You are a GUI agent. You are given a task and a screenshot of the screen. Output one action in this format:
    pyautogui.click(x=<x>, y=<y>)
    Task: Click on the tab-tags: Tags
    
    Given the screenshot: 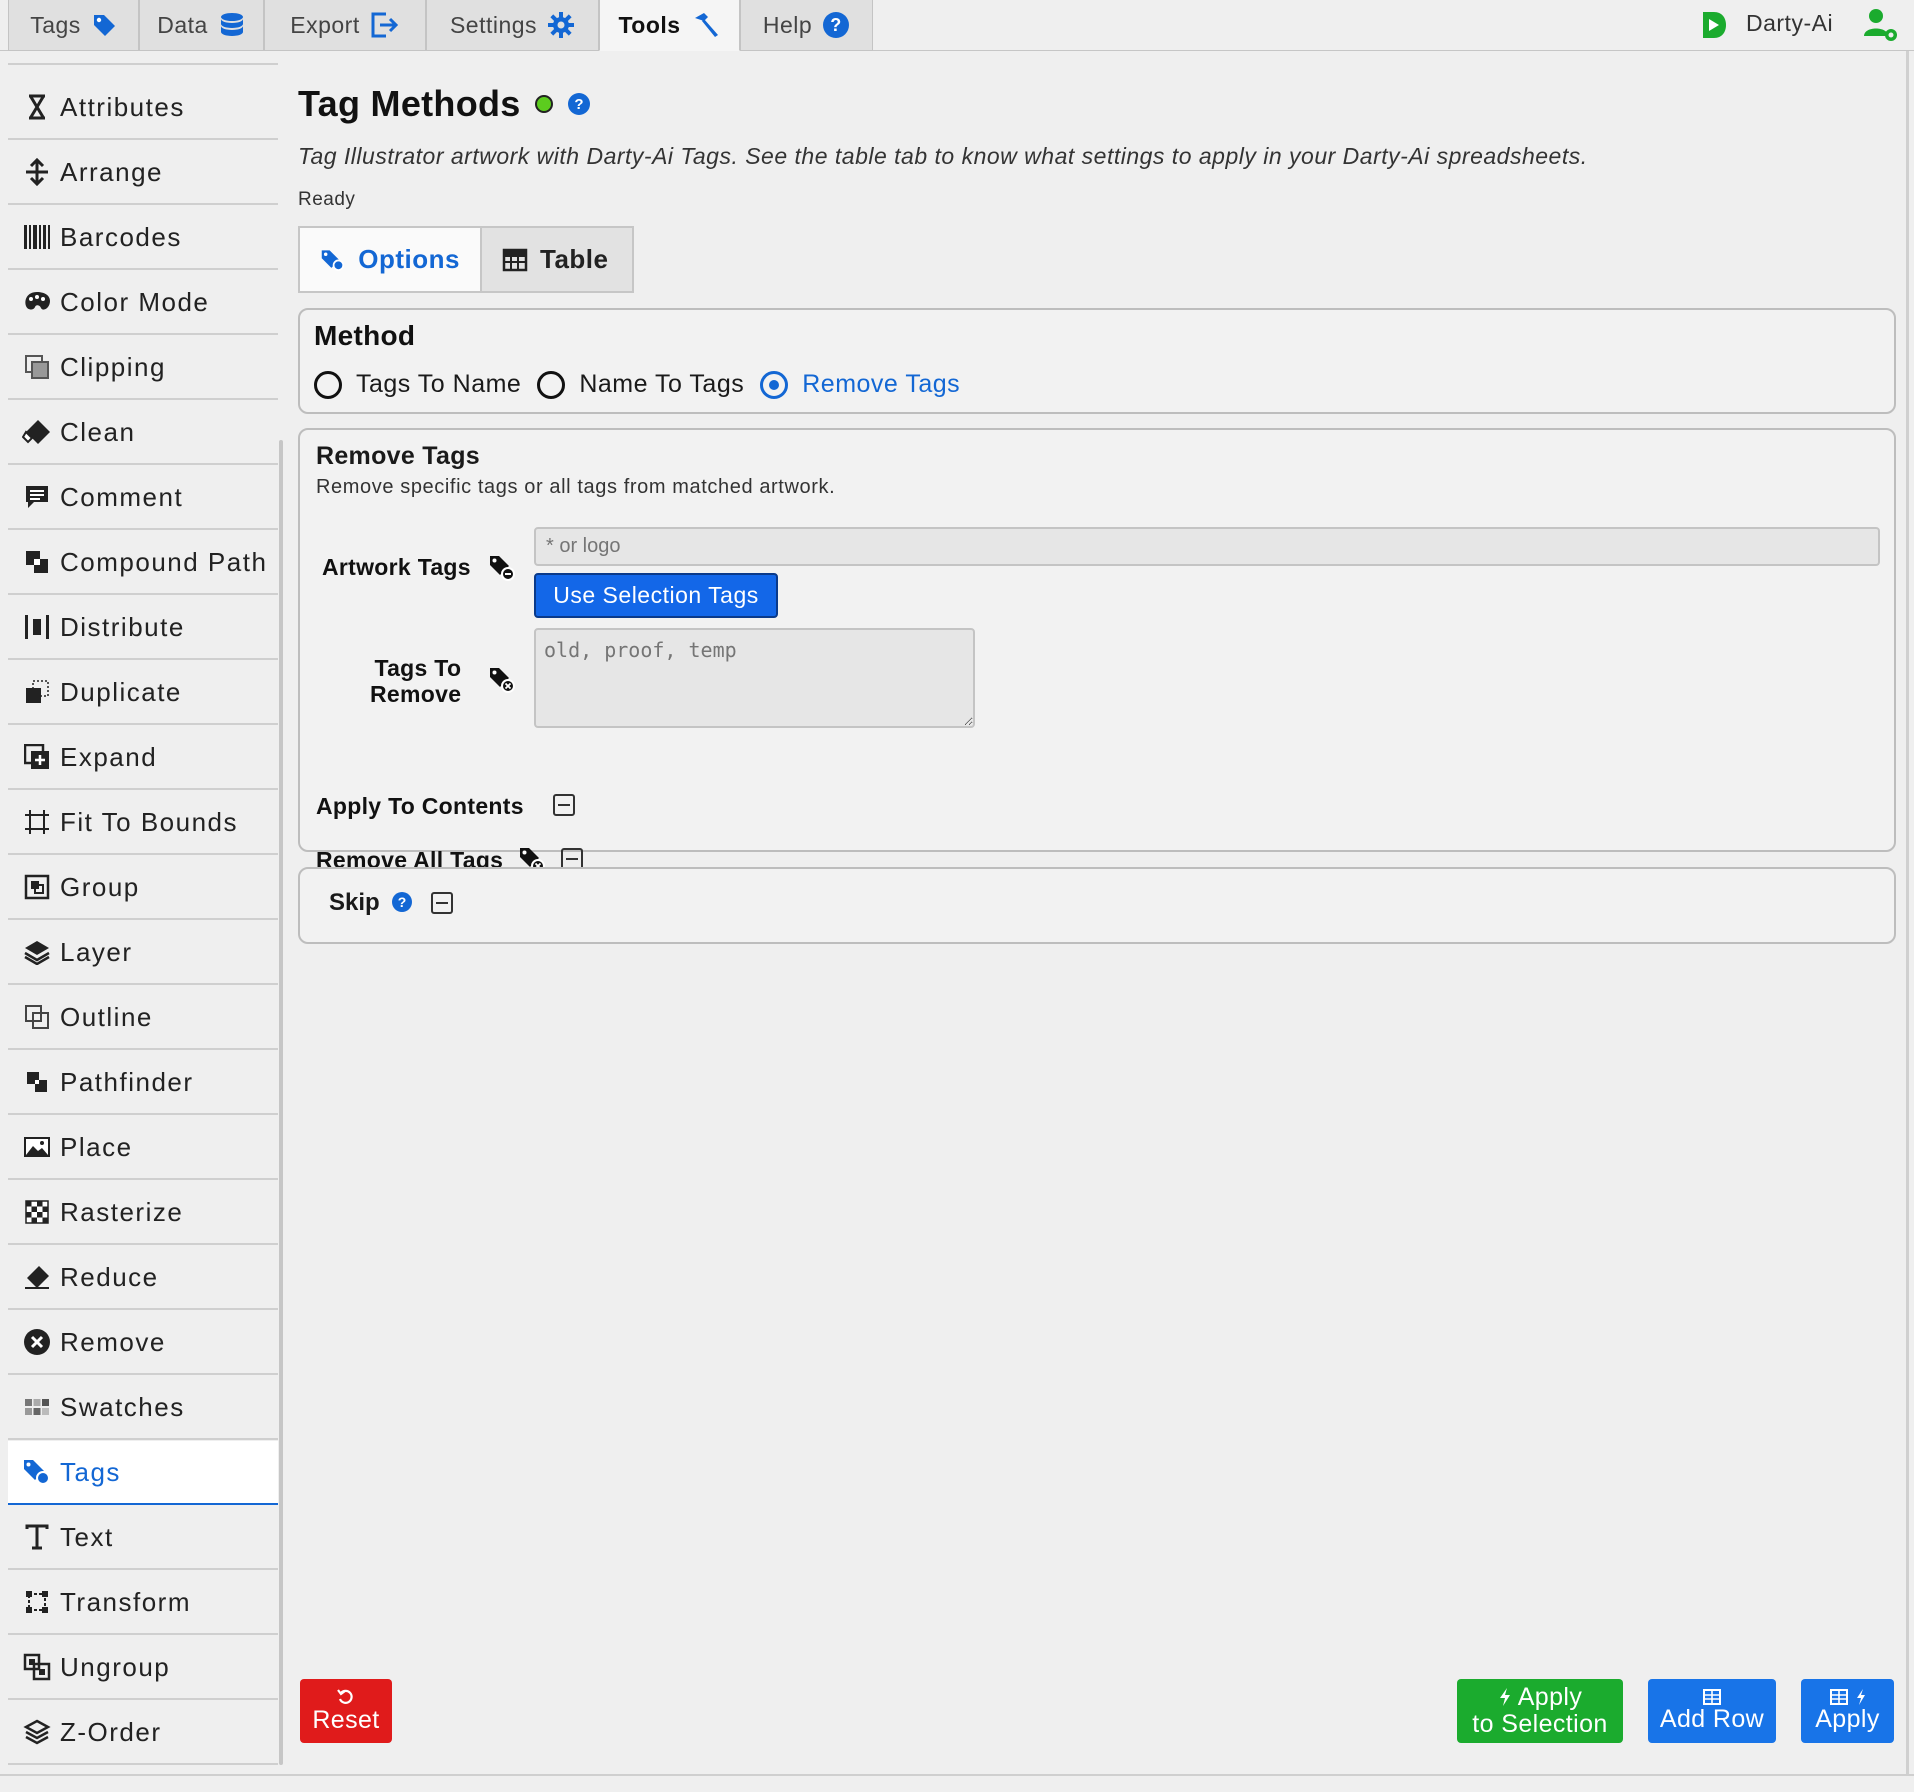 What is the action you would take?
    pyautogui.click(x=73, y=25)
    